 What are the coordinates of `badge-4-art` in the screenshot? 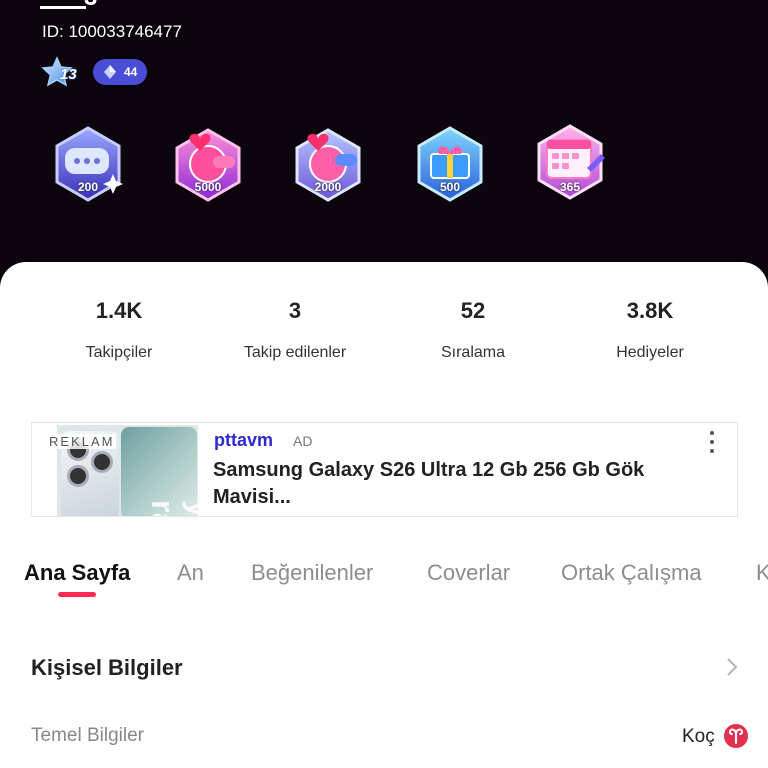 It's located at (450, 164).